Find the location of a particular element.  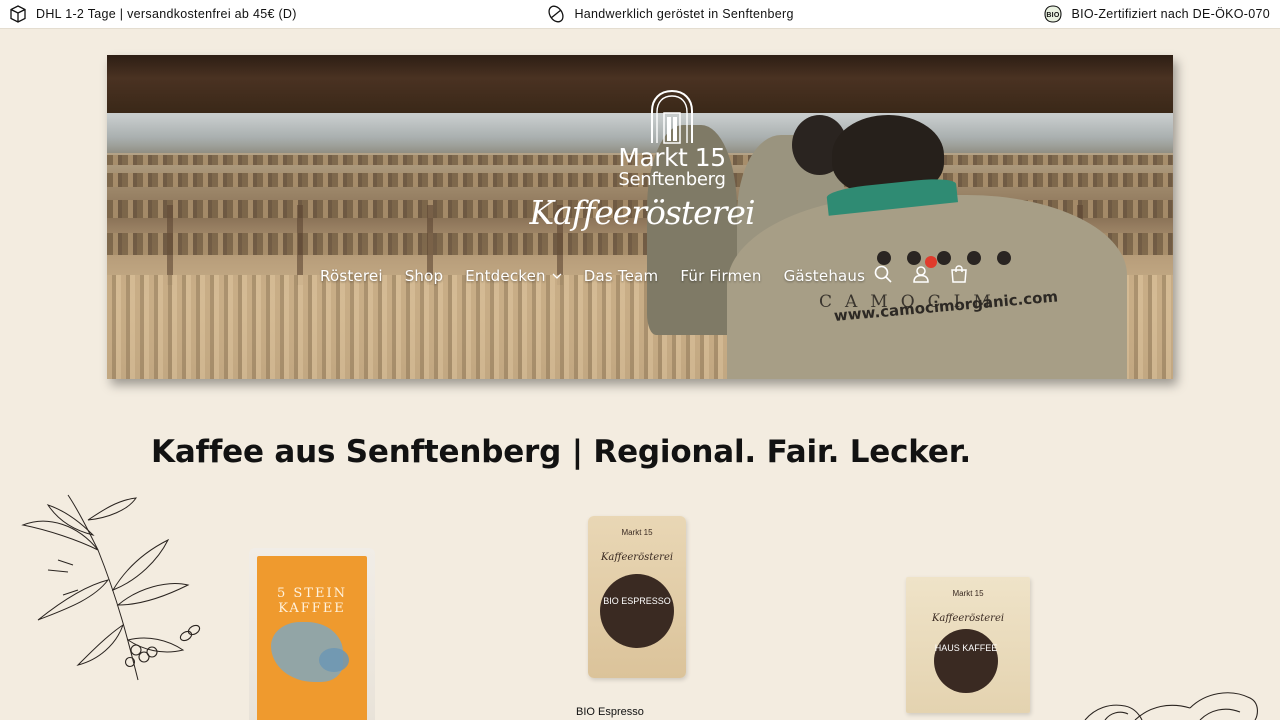

product-card: Markt 15 Kaffeerösterei BIO ESPRESSO is located at coordinates (637, 597).